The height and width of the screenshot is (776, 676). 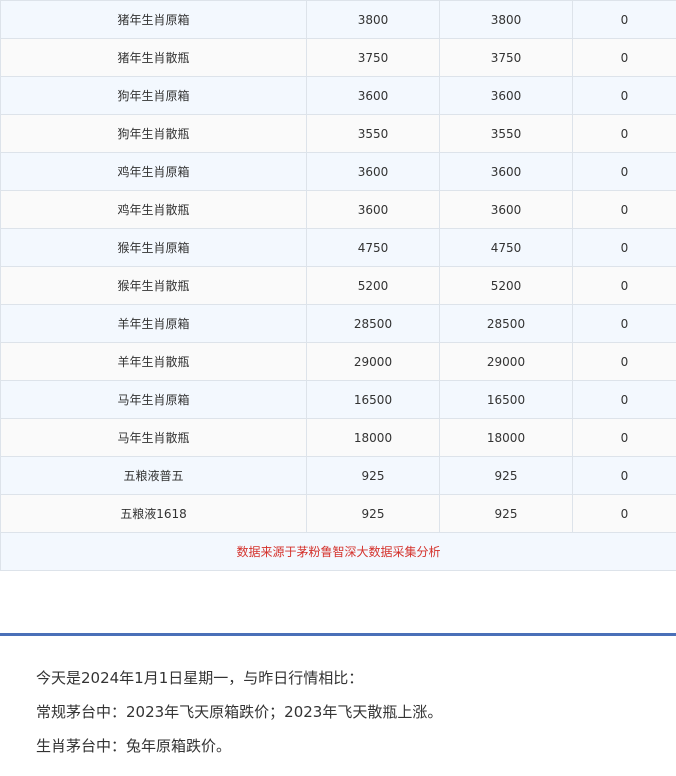 What do you see at coordinates (153, 437) in the screenshot?
I see `product-name-cell: 马年生肖散瓶` at bounding box center [153, 437].